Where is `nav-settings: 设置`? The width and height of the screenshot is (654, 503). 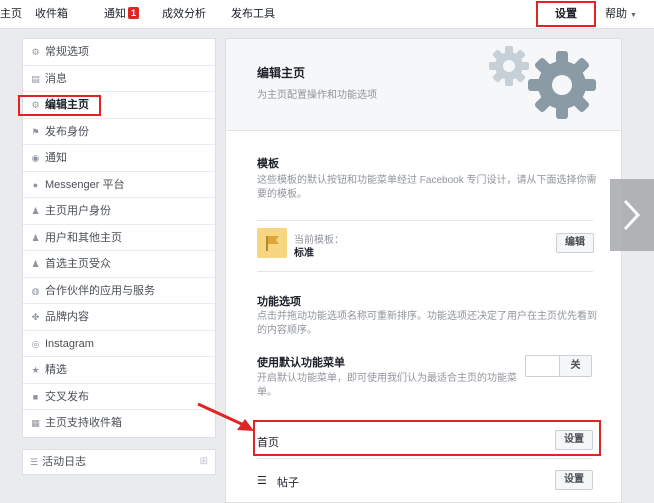 nav-settings: 设置 is located at coordinates (566, 14).